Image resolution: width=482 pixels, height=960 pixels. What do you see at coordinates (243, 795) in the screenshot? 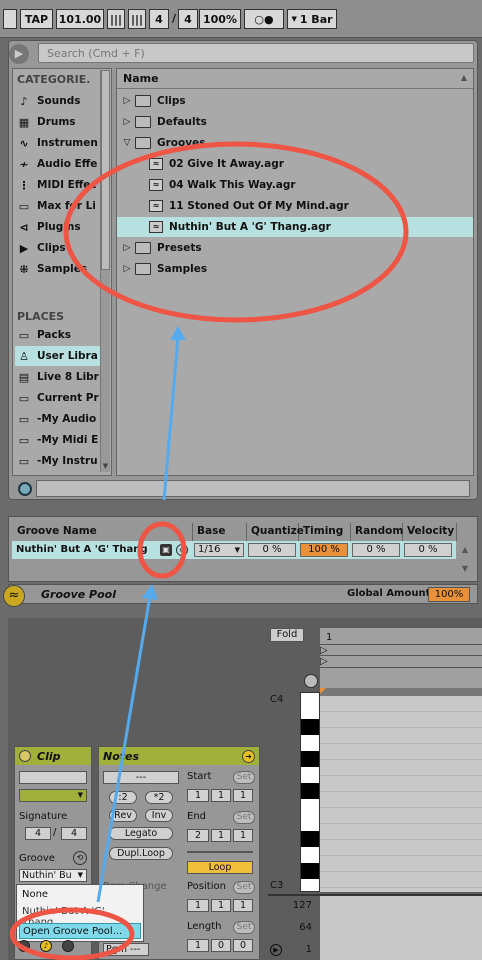
I see `start-sixteenth: 1` at bounding box center [243, 795].